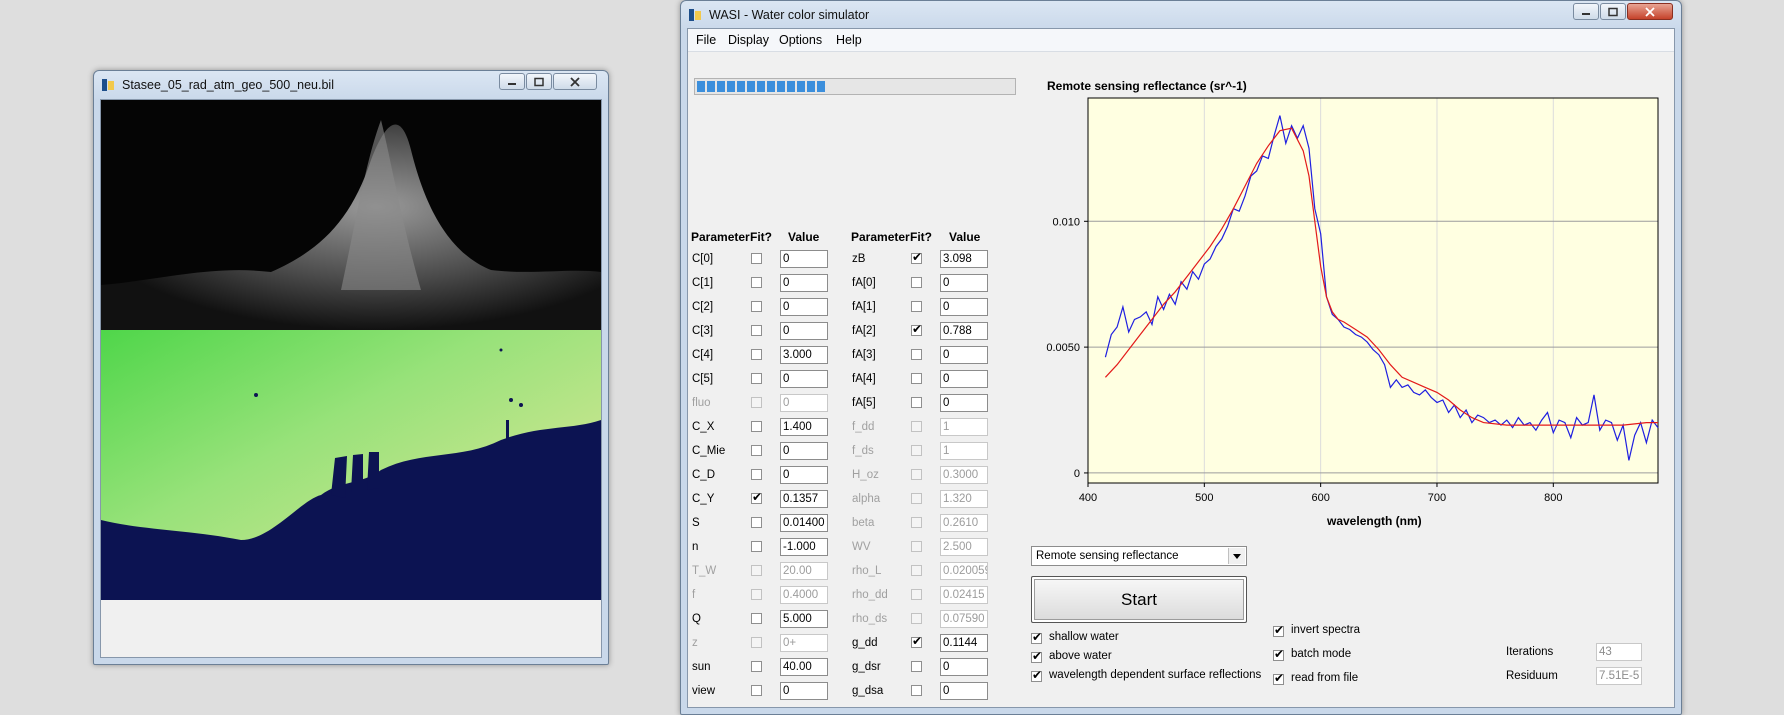  Describe the element at coordinates (804, 643) in the screenshot. I see `param-value-field: 0+` at that location.